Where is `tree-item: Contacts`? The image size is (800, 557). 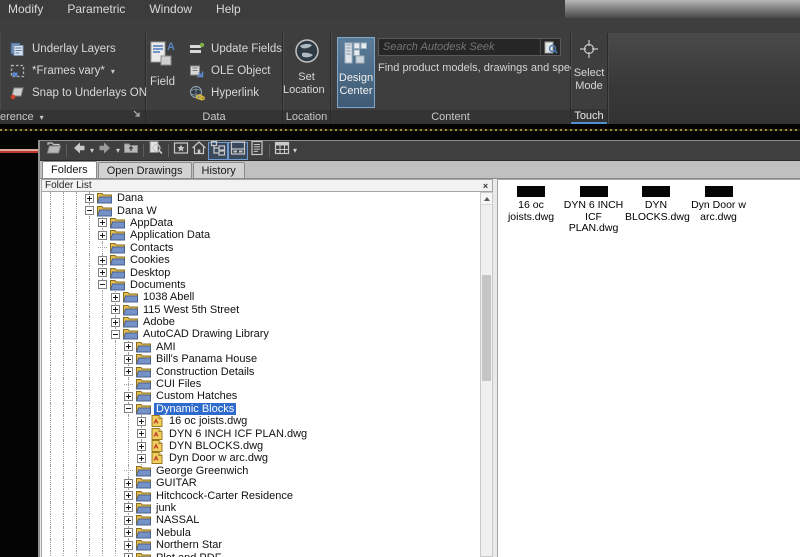 tree-item: Contacts is located at coordinates (261, 247).